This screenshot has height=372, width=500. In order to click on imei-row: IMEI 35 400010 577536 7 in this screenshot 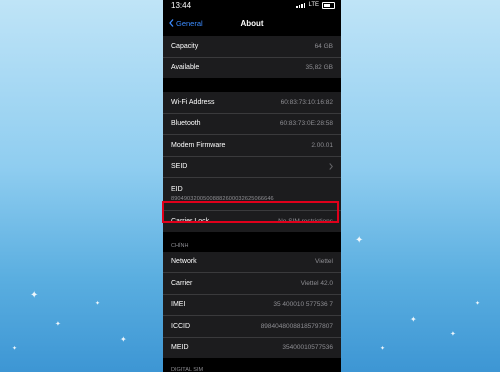, I will do `click(252, 305)`.